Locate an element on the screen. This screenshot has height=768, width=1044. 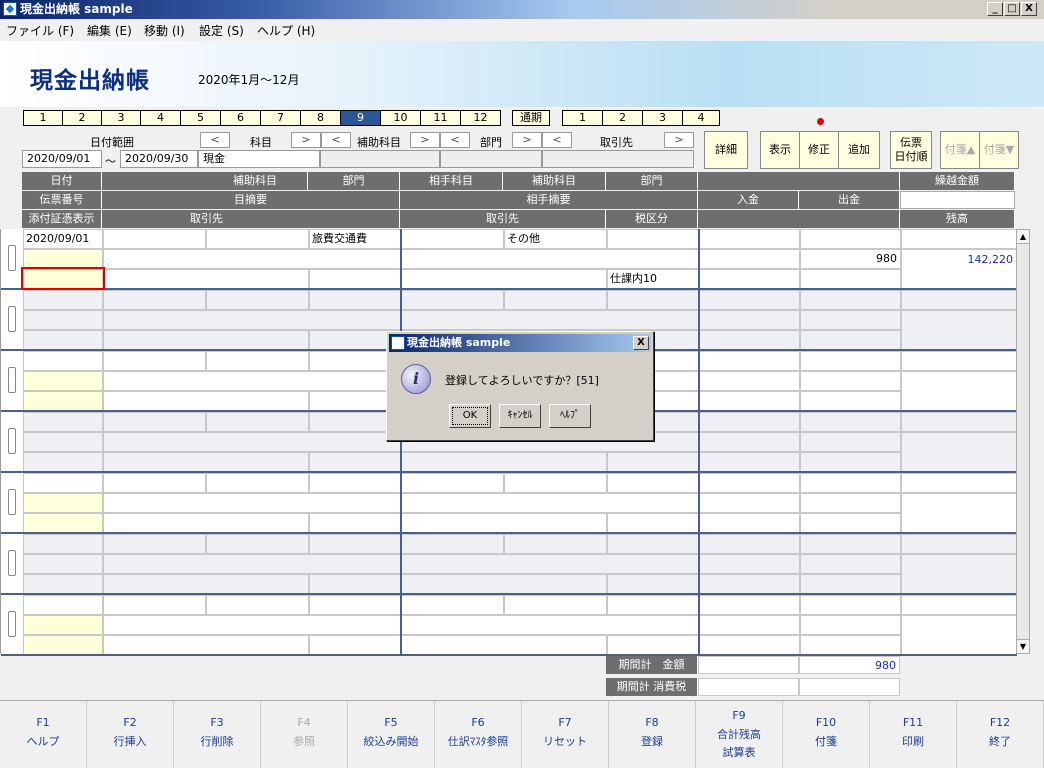
dialog-help-button: ﾍﾙﾌﾟ is located at coordinates (570, 416).